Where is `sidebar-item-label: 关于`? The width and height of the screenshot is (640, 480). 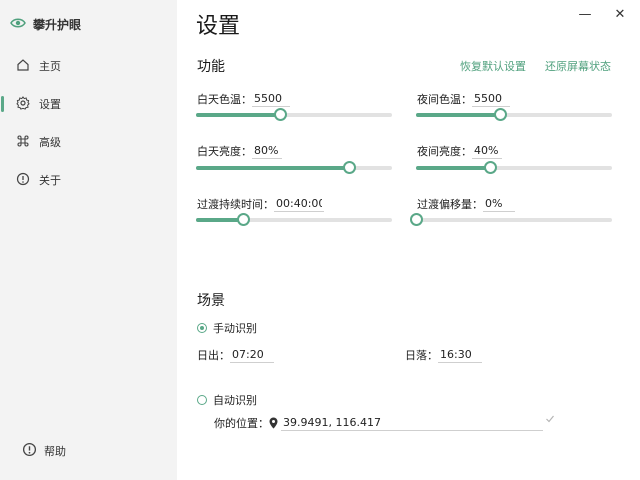 sidebar-item-label: 关于 is located at coordinates (50, 180).